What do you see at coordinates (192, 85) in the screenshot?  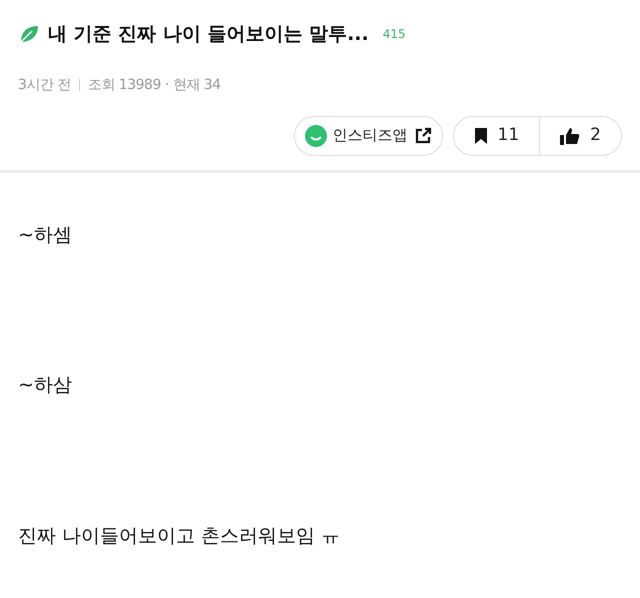 I see `current-viewers: · 현재 34` at bounding box center [192, 85].